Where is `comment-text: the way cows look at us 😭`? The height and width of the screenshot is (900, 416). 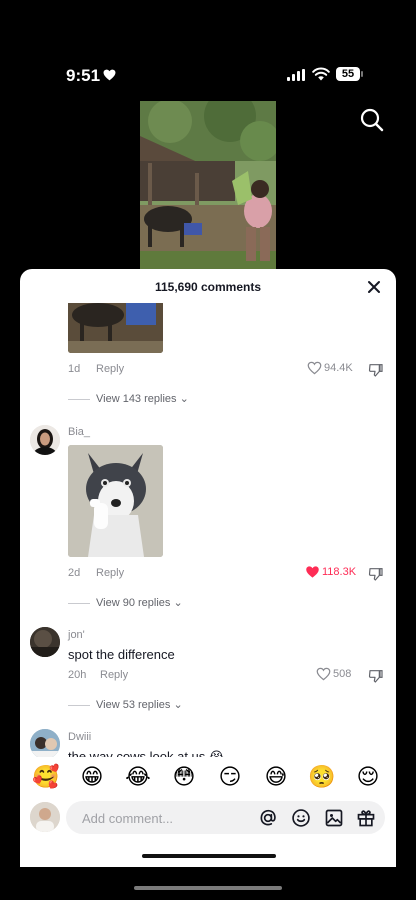 comment-text: the way cows look at us 😭 is located at coordinates (146, 753).